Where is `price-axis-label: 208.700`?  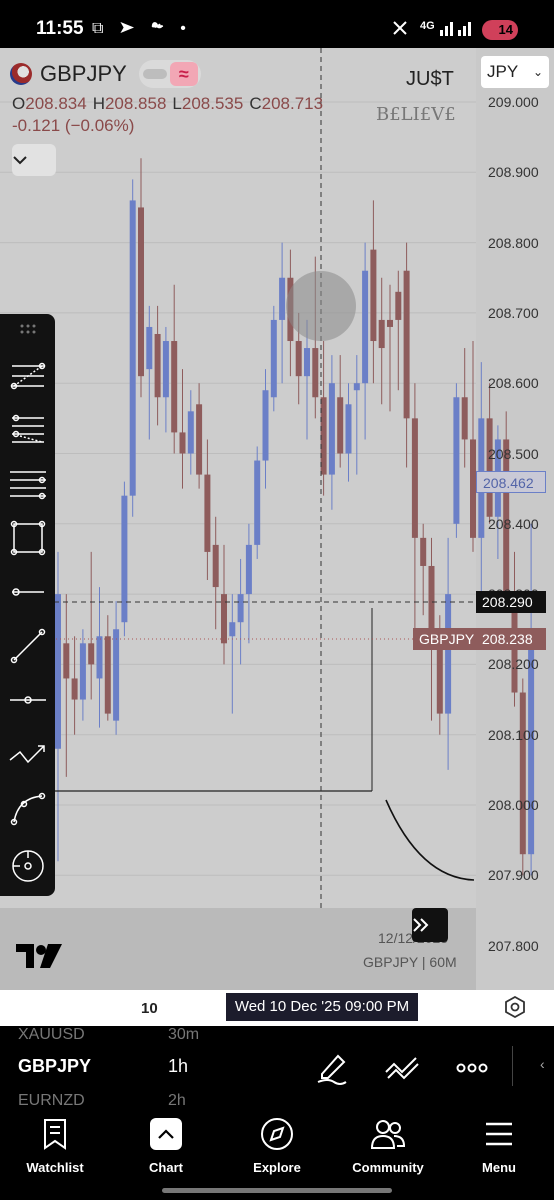 price-axis-label: 208.700 is located at coordinates (513, 312).